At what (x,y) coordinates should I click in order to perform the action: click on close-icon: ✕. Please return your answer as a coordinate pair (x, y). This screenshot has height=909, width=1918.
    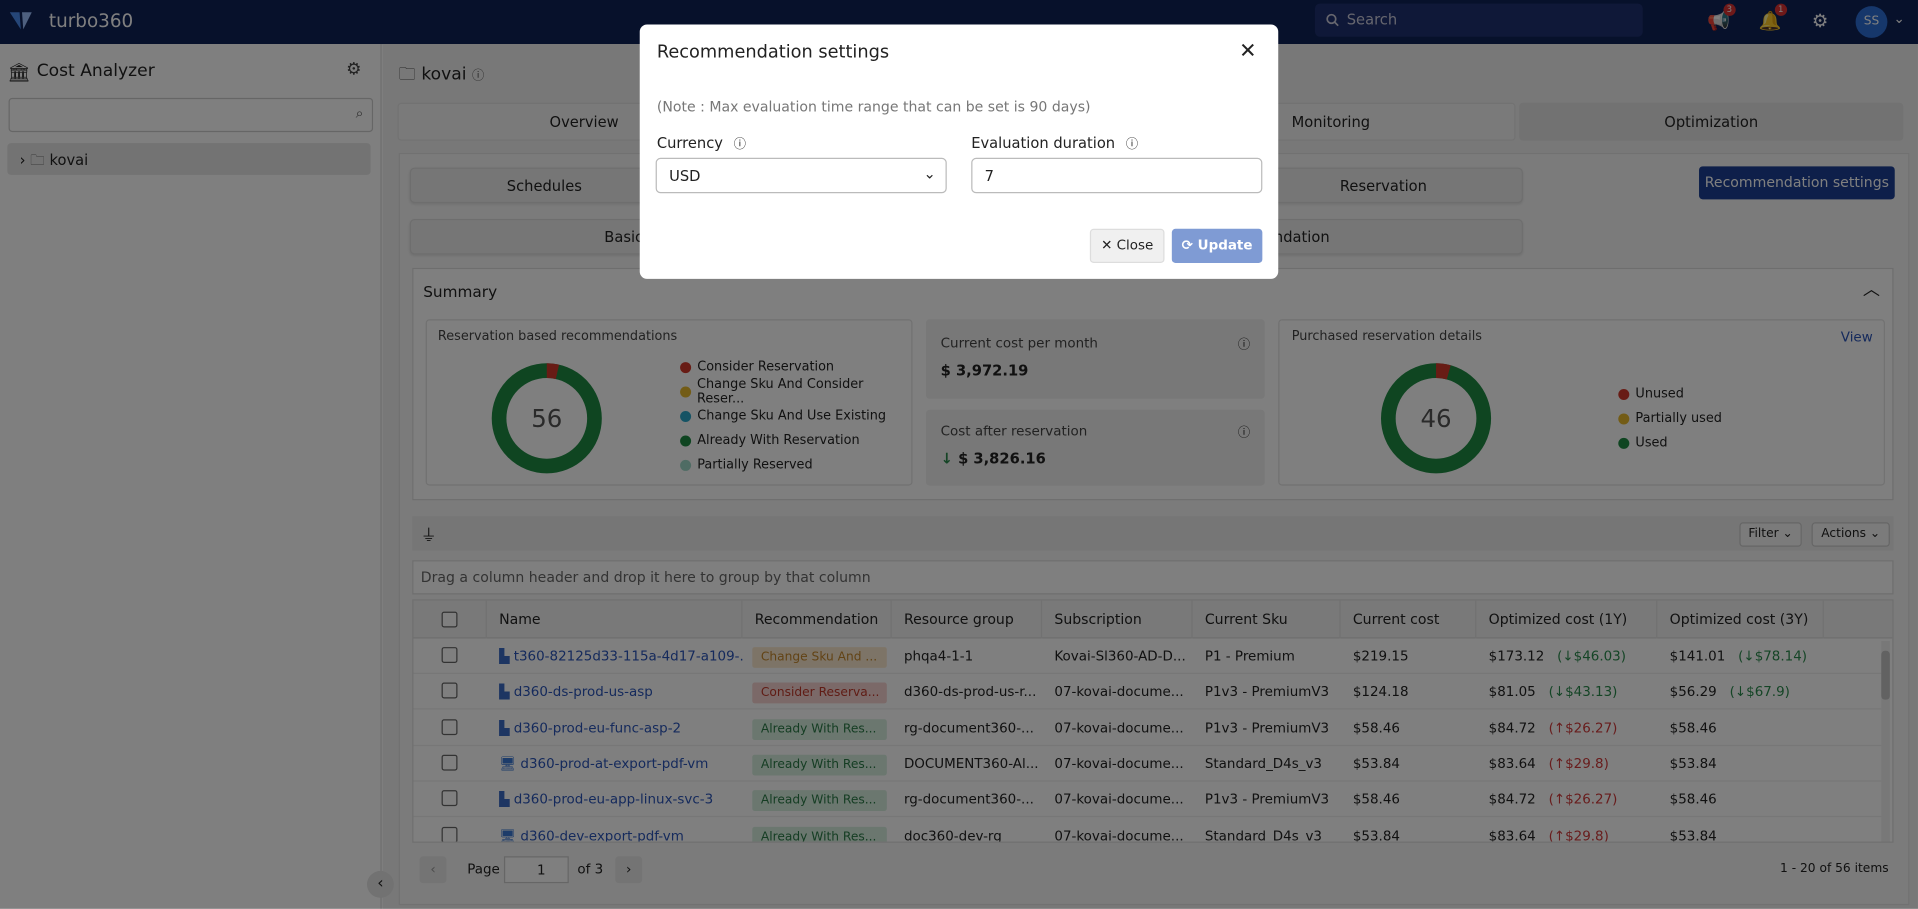
    Looking at the image, I should click on (1247, 51).